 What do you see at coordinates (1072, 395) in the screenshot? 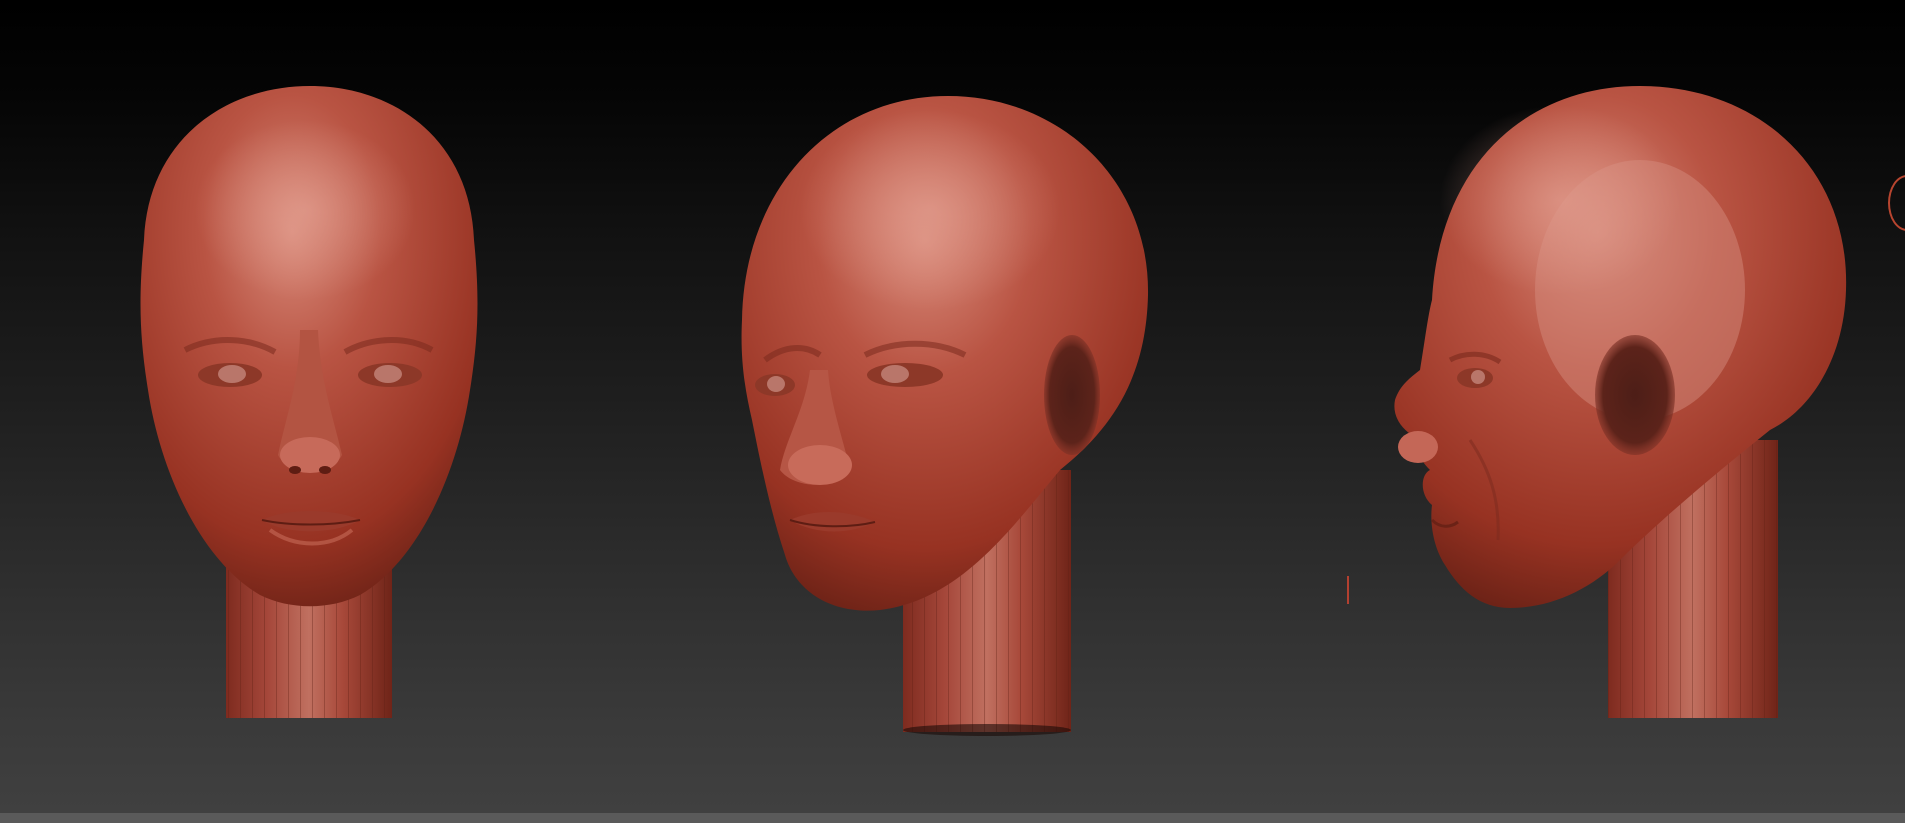
I see `ear-three-quarter` at bounding box center [1072, 395].